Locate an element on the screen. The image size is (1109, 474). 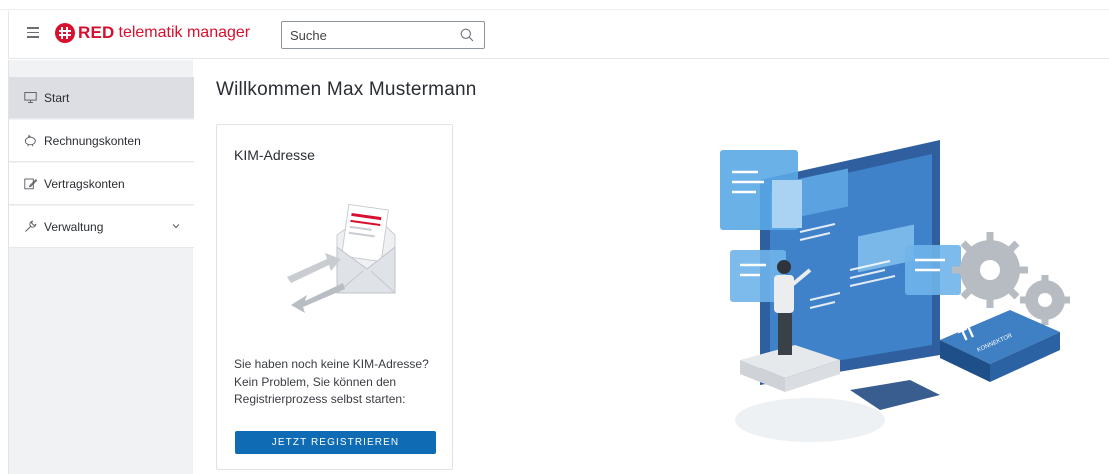
search-icon is located at coordinates (467, 35).